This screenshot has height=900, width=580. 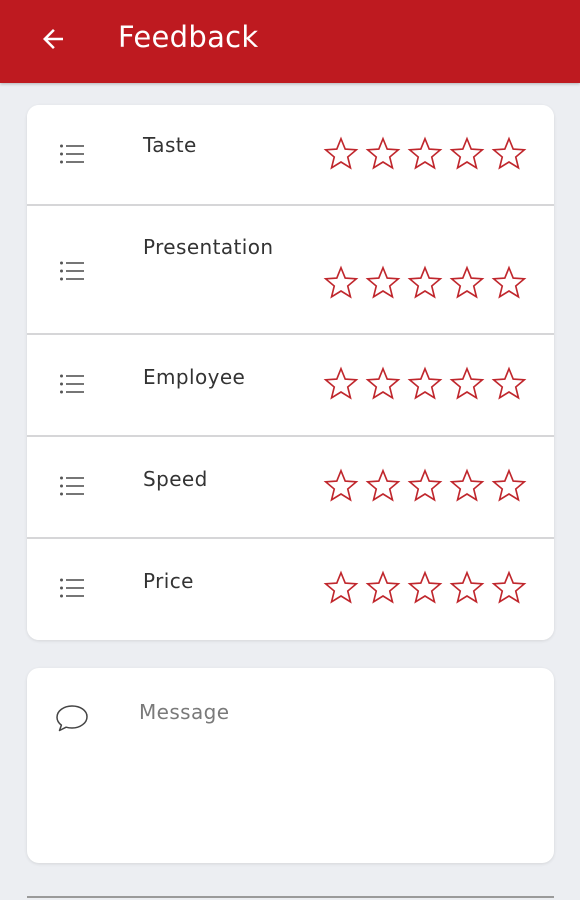 I want to click on page-title: Feedback, so click(x=188, y=37).